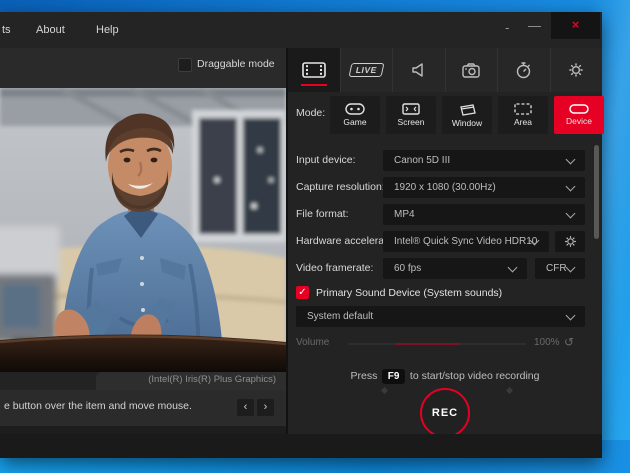 This screenshot has width=630, height=473. What do you see at coordinates (322, 214) in the screenshot?
I see `file-format-label: File format:` at bounding box center [322, 214].